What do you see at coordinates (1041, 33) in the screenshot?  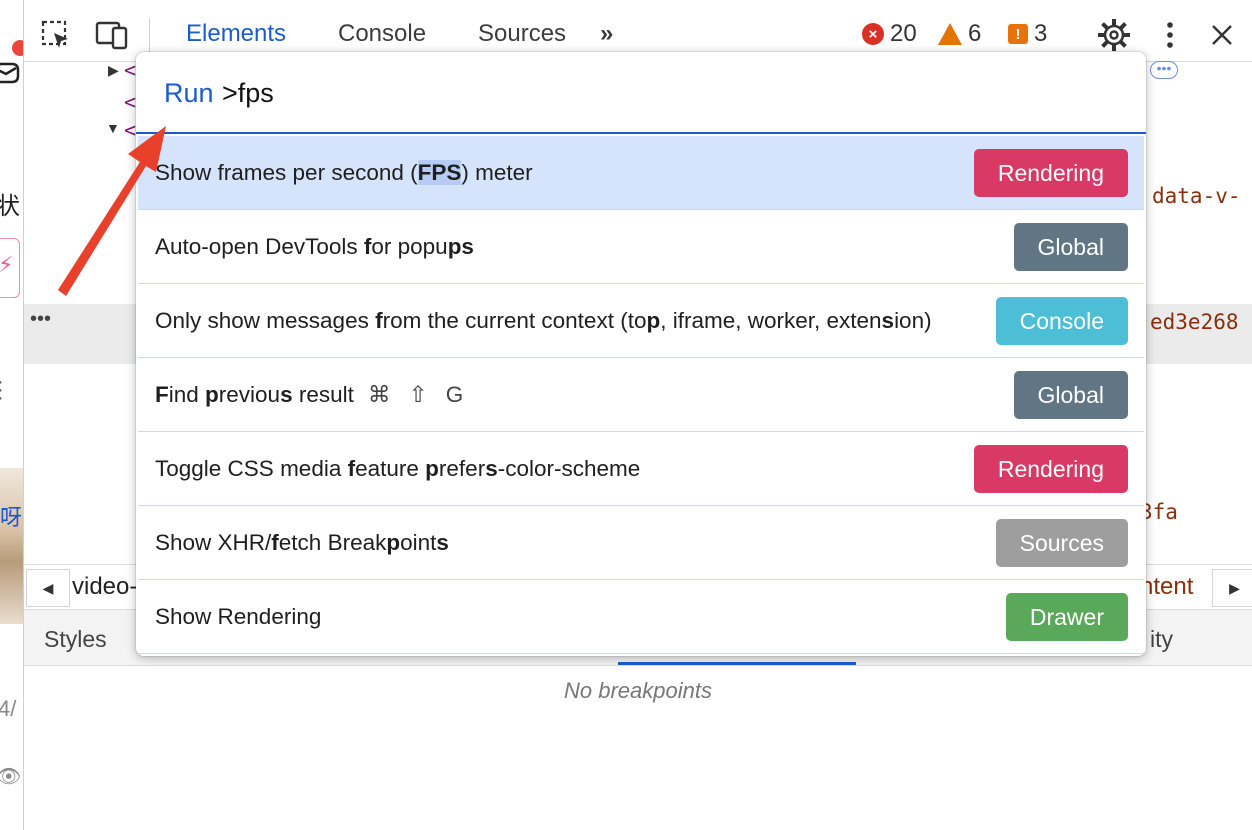 I see `issue-count: 3` at bounding box center [1041, 33].